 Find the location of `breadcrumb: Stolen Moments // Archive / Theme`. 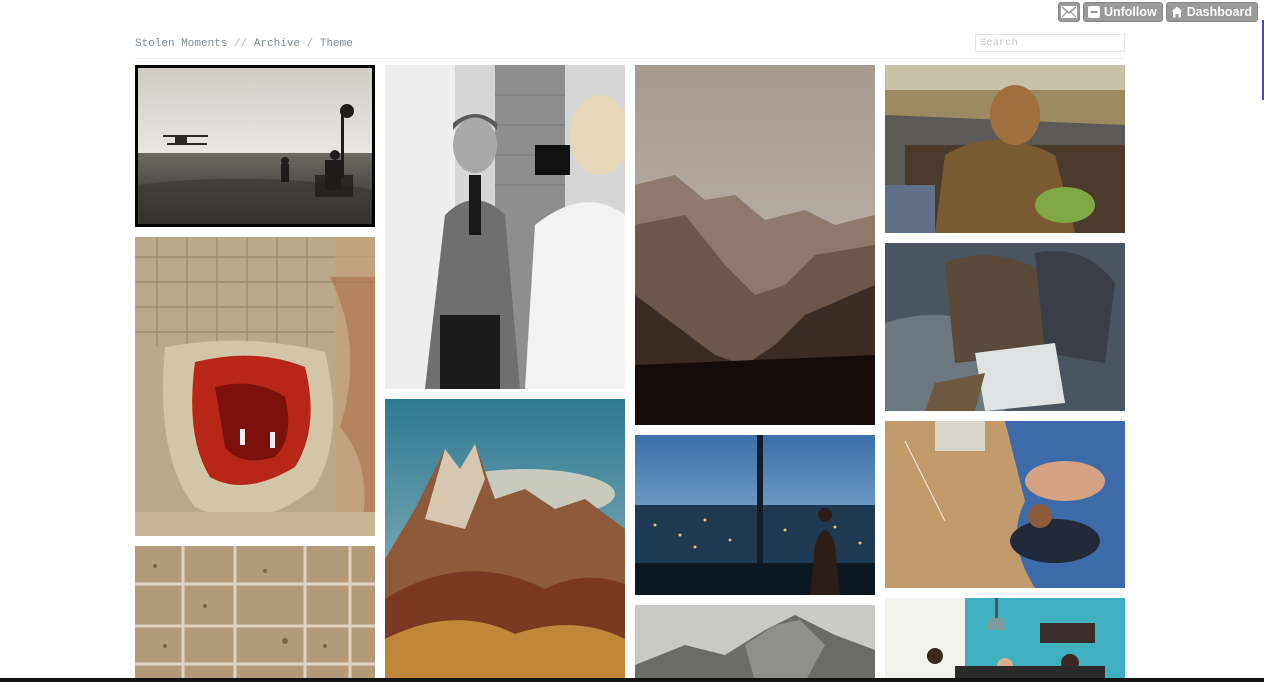

breadcrumb: Stolen Moments // Archive / Theme is located at coordinates (244, 44).